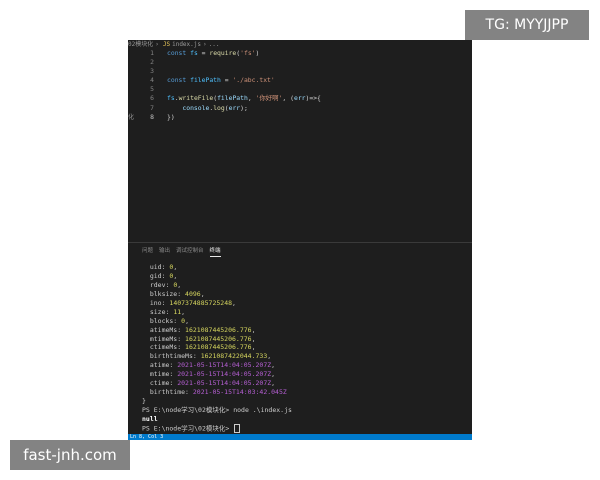 This screenshot has height=480, width=600. What do you see at coordinates (305, 276) in the screenshot?
I see `terminal-line: gid: 0,` at bounding box center [305, 276].